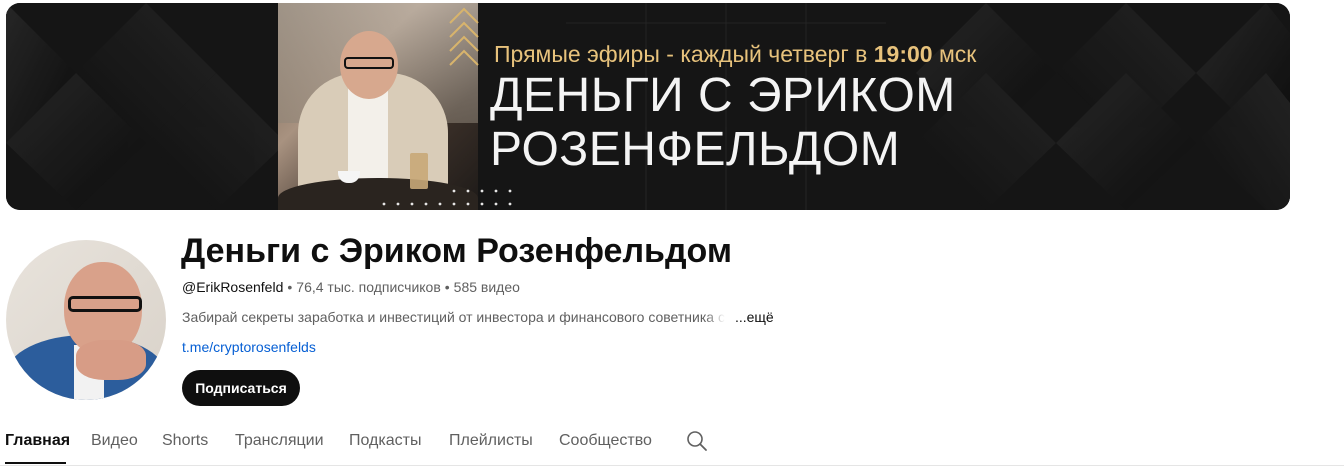 The image size is (1344, 475). What do you see at coordinates (35, 463) in the screenshot?
I see `active-tab-indicator` at bounding box center [35, 463].